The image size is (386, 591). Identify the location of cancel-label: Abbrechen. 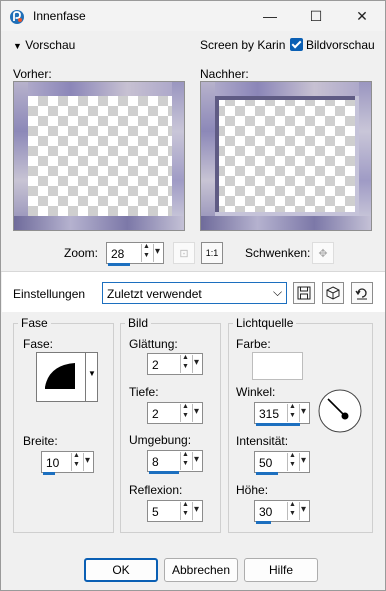
(201, 570).